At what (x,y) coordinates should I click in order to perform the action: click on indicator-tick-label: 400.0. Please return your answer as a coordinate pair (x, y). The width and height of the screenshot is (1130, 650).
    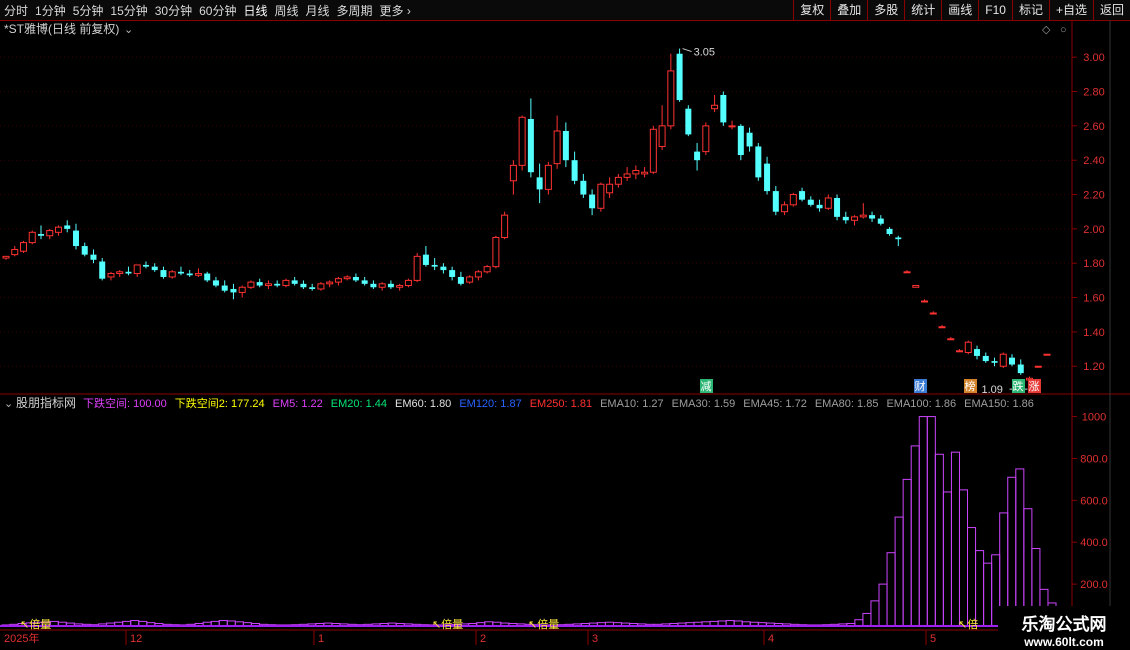
    Looking at the image, I should click on (1094, 543).